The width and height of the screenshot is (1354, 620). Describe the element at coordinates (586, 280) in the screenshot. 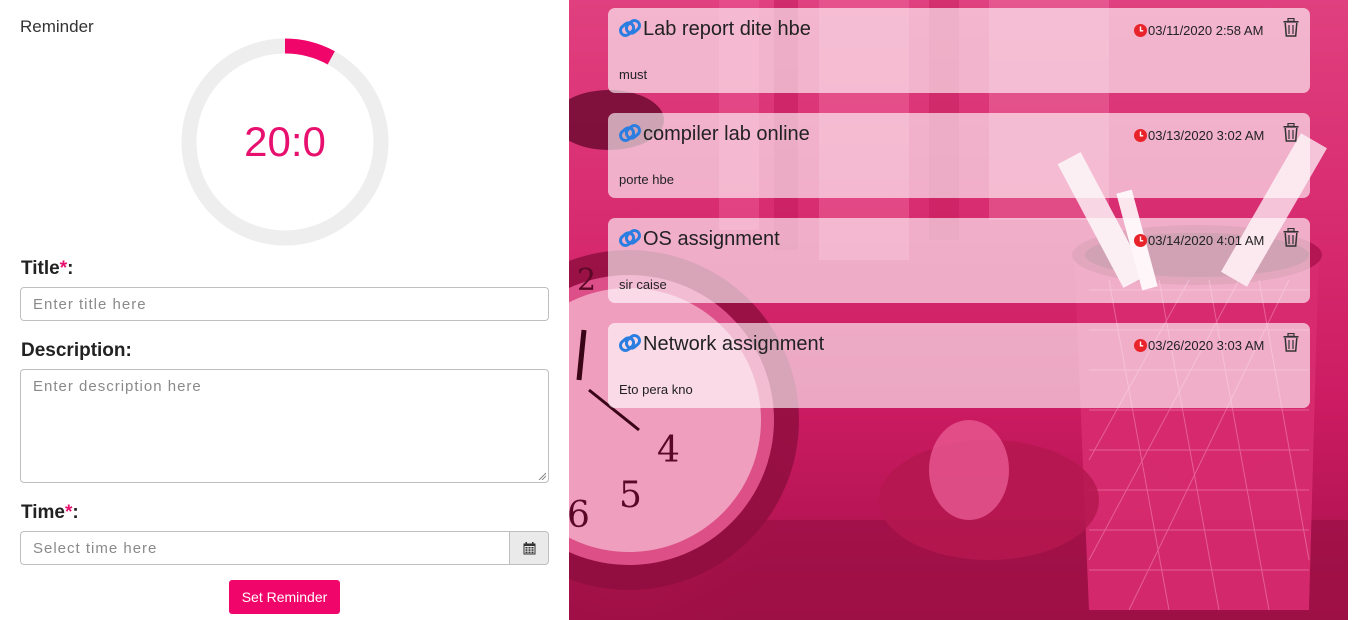

I see `svg-text: 2` at that location.